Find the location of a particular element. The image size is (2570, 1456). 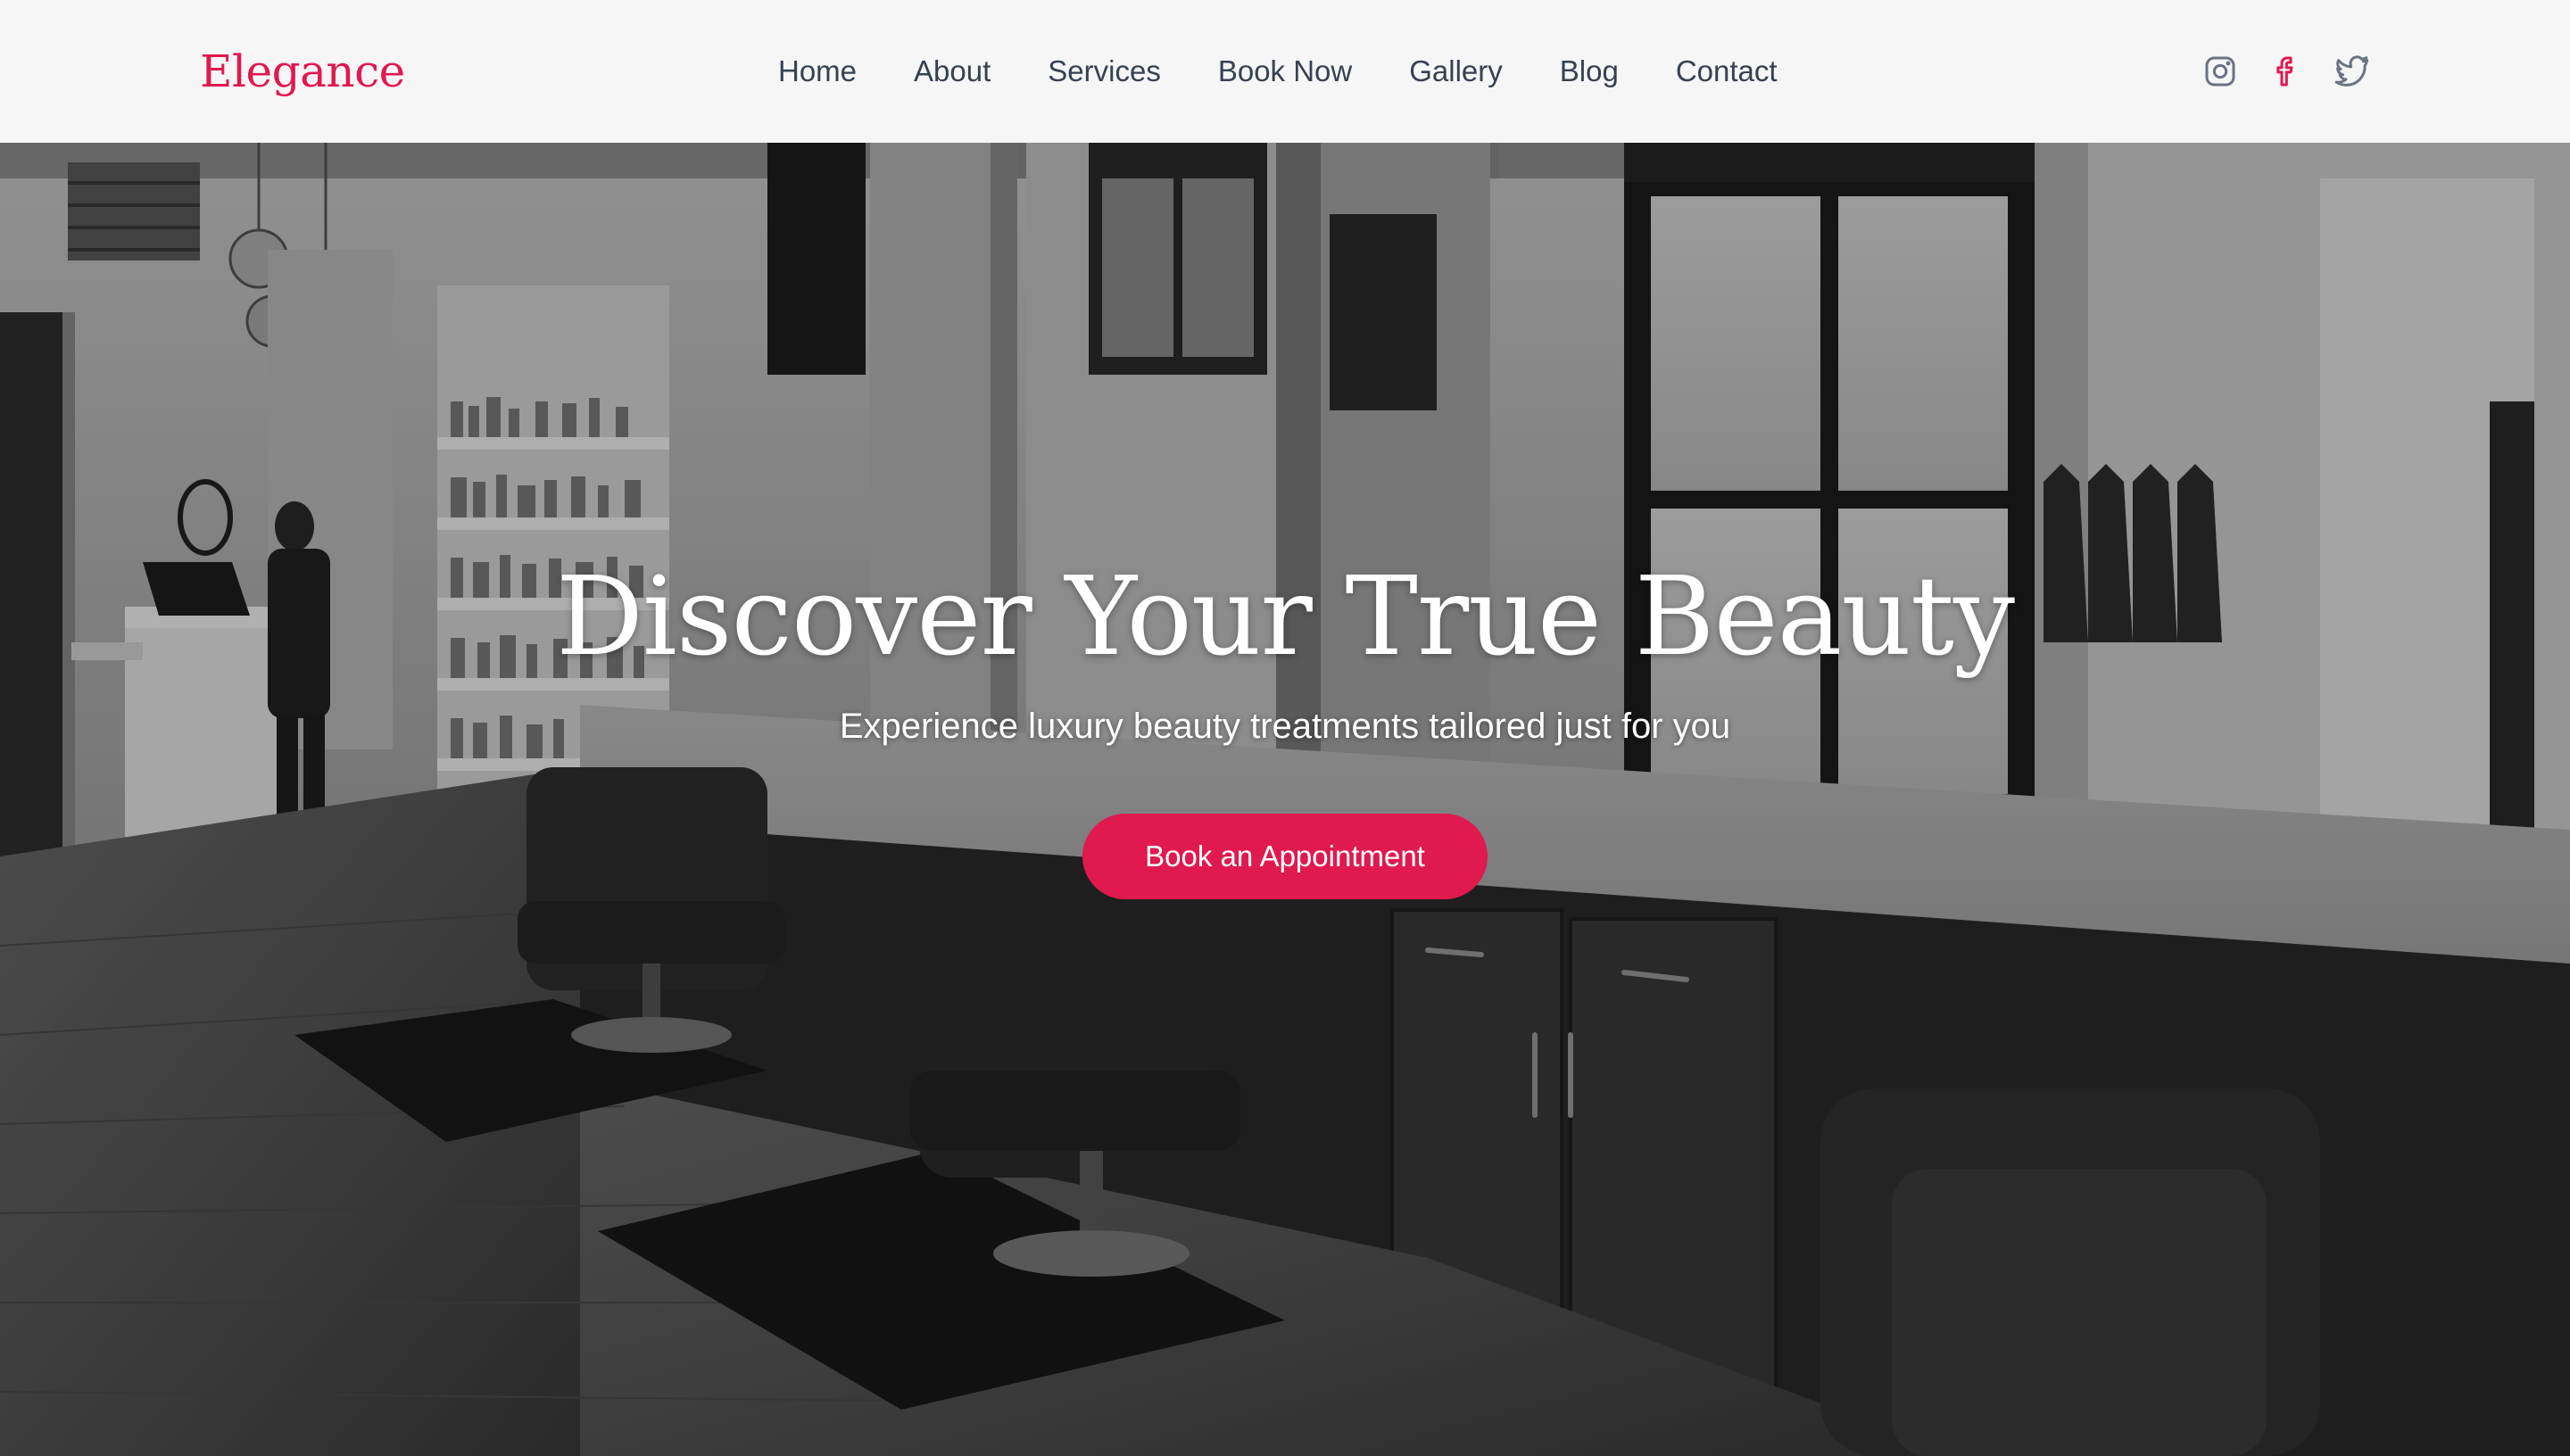

nav-item-services: Services is located at coordinates (1104, 71).